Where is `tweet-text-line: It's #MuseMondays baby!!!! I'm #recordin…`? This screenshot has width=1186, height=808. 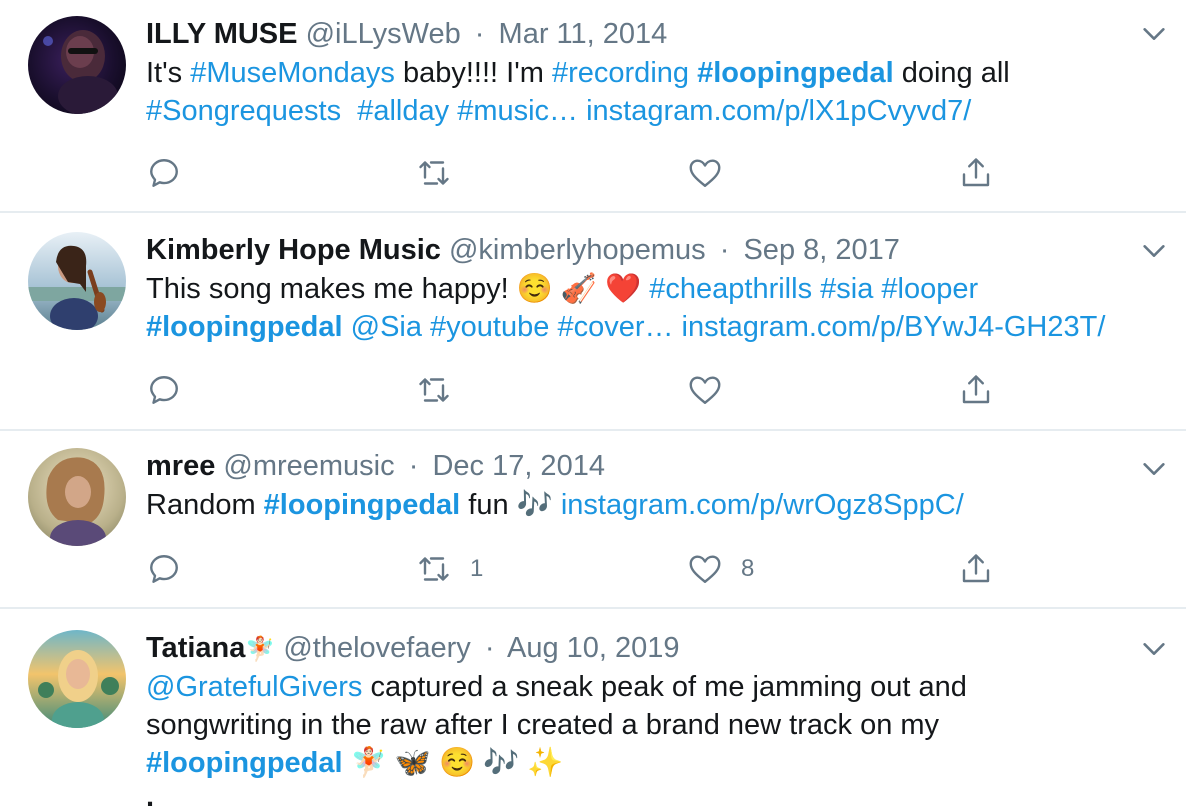 tweet-text-line: It's #MuseMondays baby!!!! I'm #recordin… is located at coordinates (646, 73).